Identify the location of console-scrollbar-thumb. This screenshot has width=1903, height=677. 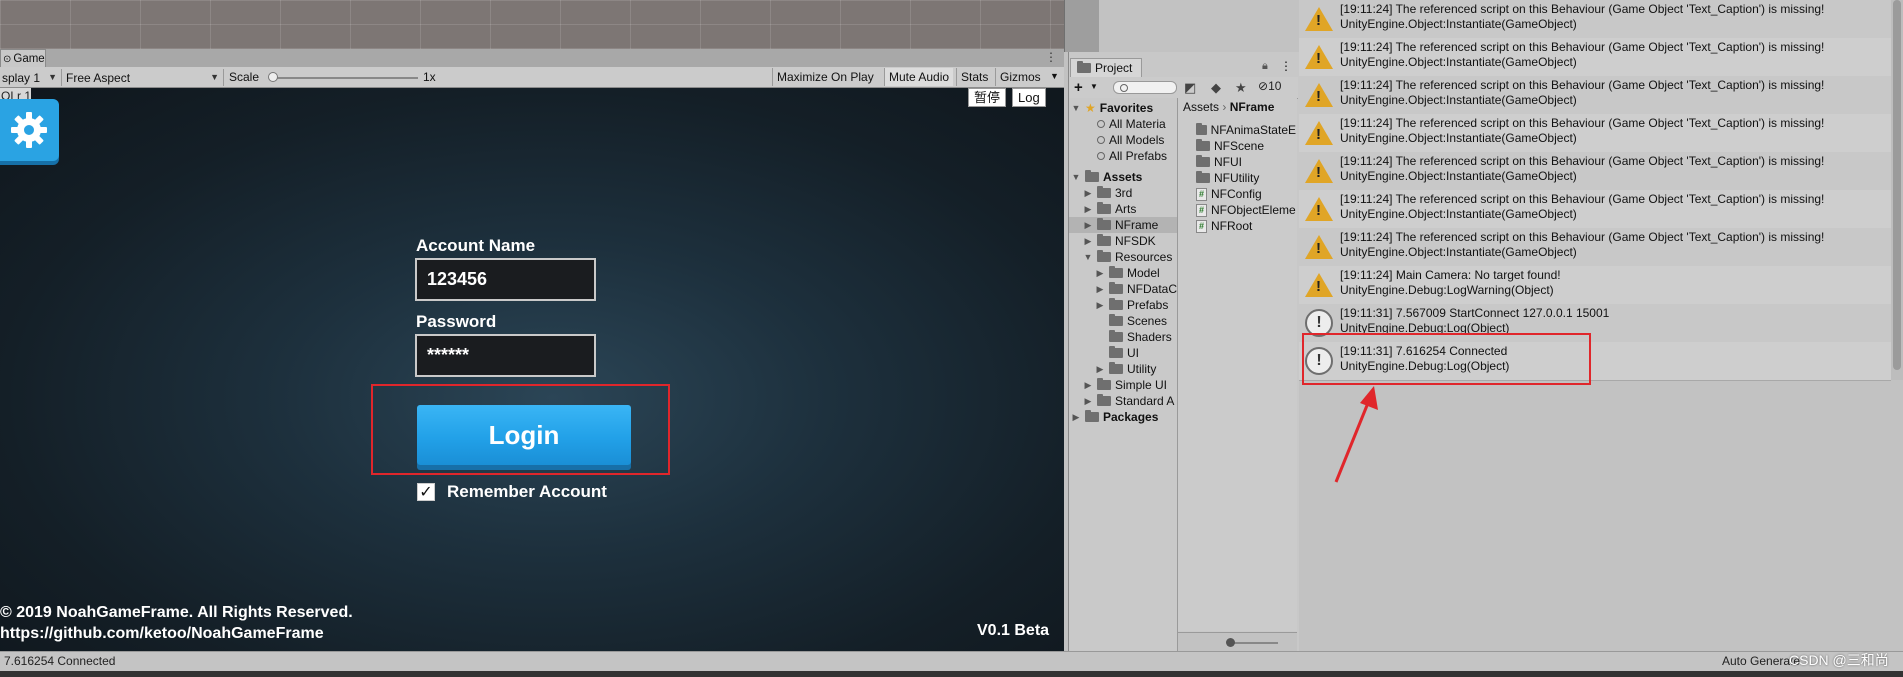
(1897, 185).